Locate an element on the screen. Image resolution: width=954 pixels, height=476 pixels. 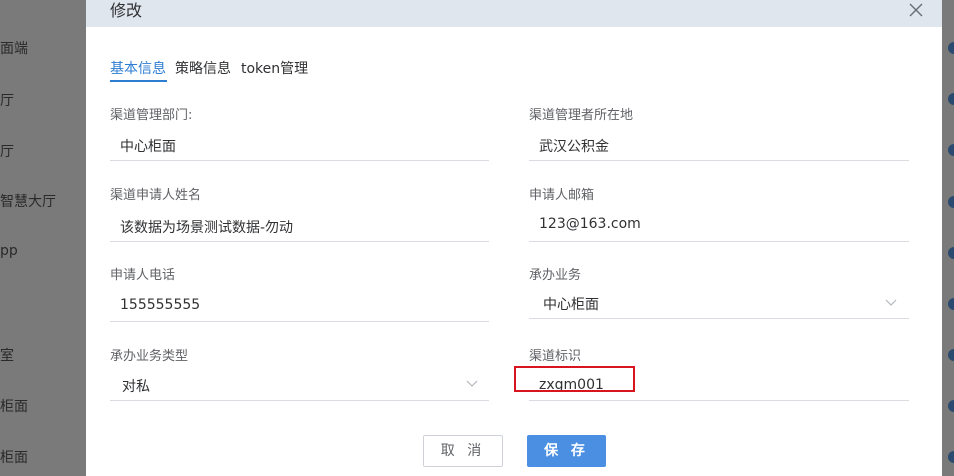
dialog-title: 修改 is located at coordinates (126, 10).